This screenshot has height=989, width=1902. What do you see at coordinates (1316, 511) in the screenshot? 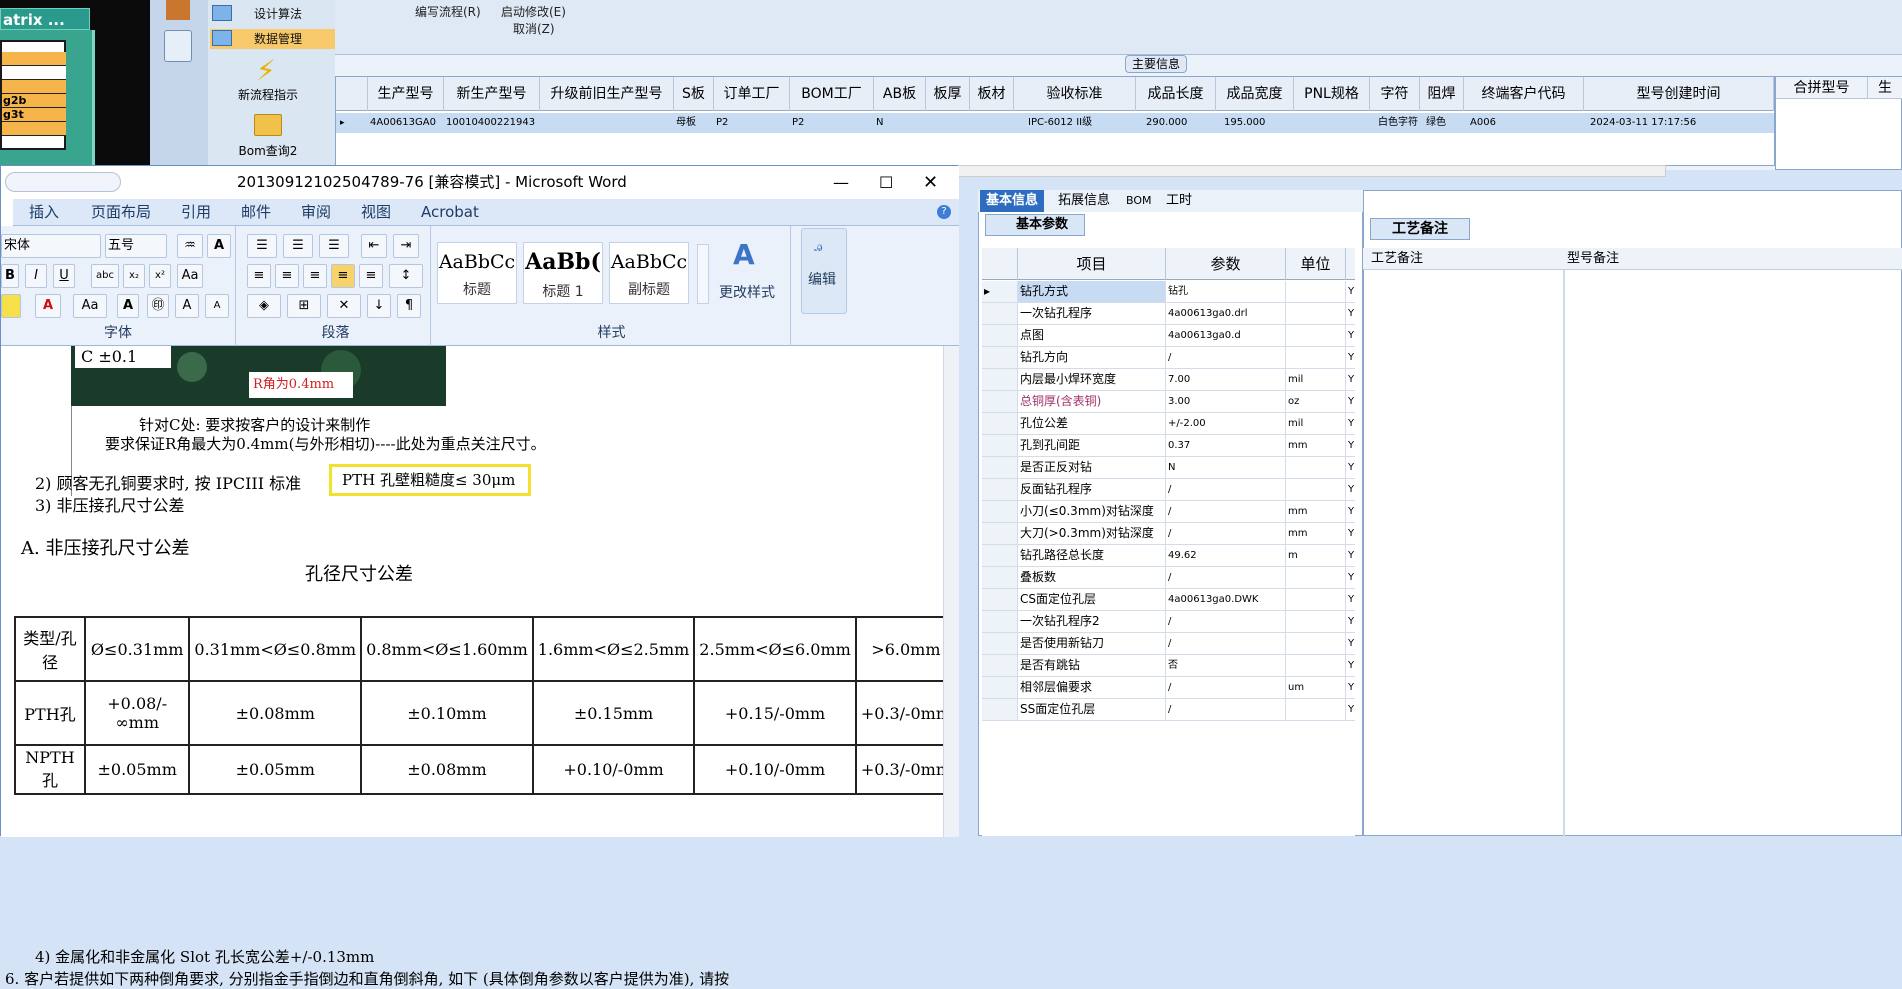
I see `cell-unit: mm` at bounding box center [1316, 511].